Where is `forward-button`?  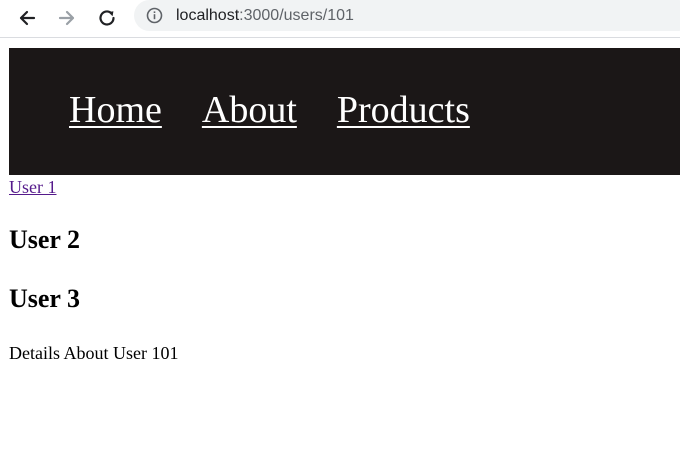 forward-button is located at coordinates (67, 18).